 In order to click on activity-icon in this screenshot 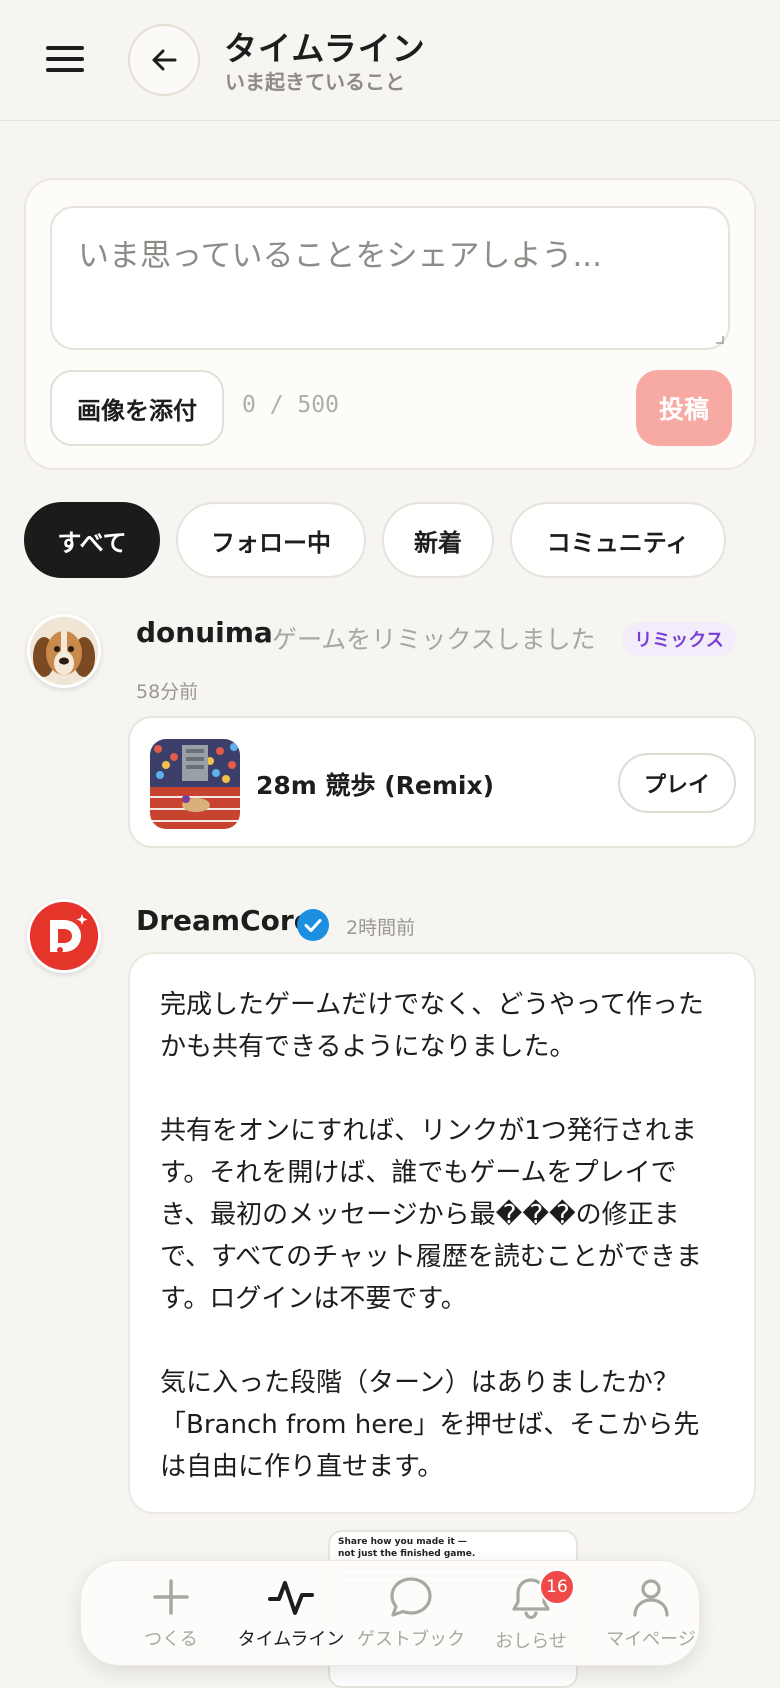, I will do `click(291, 1598)`.